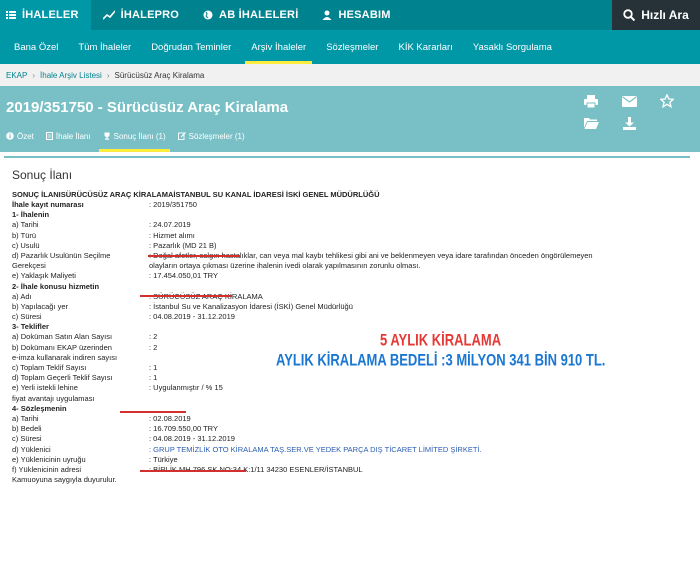 This screenshot has height=565, width=700. I want to click on row-value: : SÜRÜCÜSÜZ ARAÇ KİRALAMA, so click(206, 296).